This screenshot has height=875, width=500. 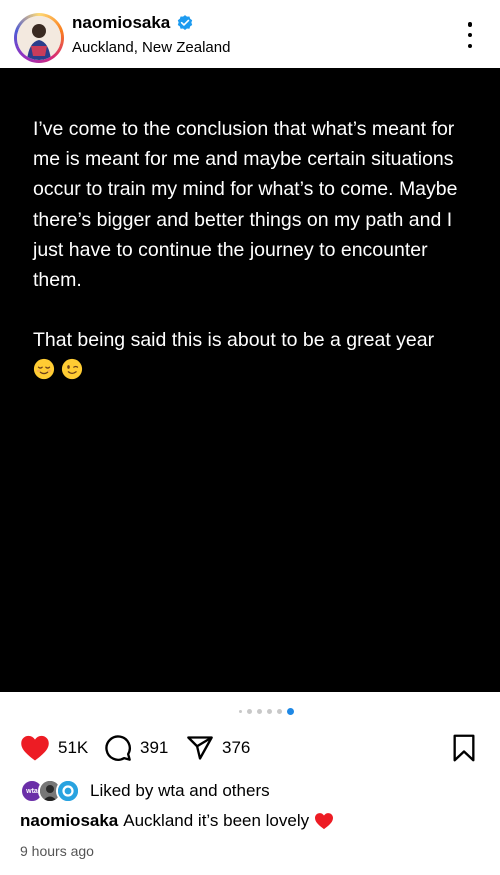 I want to click on carousel-dot-active, so click(x=290, y=711).